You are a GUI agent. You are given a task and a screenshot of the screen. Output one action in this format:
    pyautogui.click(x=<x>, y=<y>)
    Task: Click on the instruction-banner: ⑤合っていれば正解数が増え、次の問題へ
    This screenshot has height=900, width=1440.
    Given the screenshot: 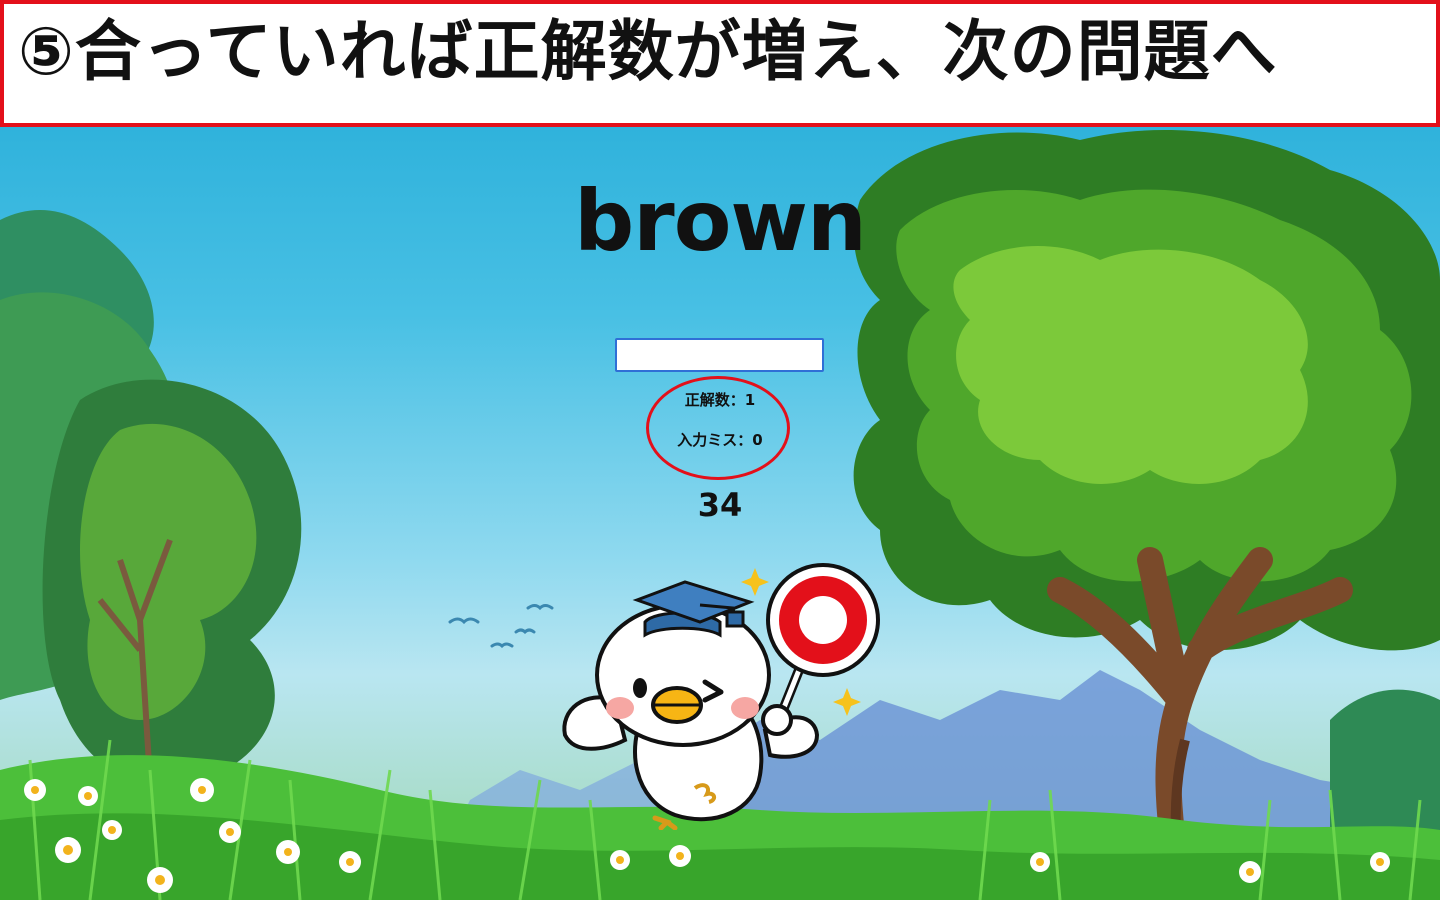 What is the action you would take?
    pyautogui.click(x=720, y=63)
    